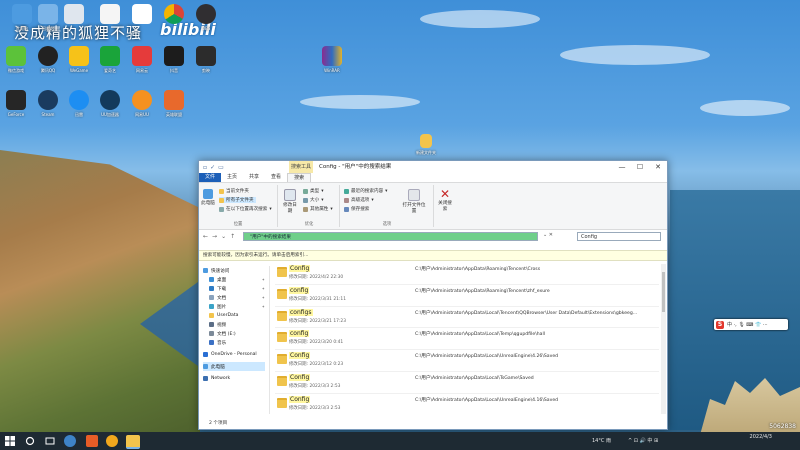 This screenshot has height=450, width=800. I want to click on group-label-options: 选项, so click(387, 224).